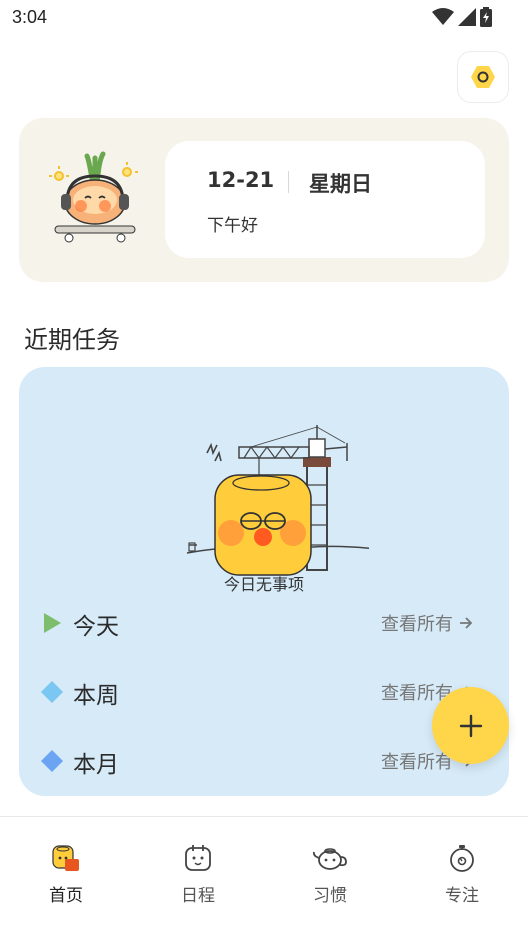  Describe the element at coordinates (277, 500) in the screenshot. I see `empty-state-crane-illustration` at that location.